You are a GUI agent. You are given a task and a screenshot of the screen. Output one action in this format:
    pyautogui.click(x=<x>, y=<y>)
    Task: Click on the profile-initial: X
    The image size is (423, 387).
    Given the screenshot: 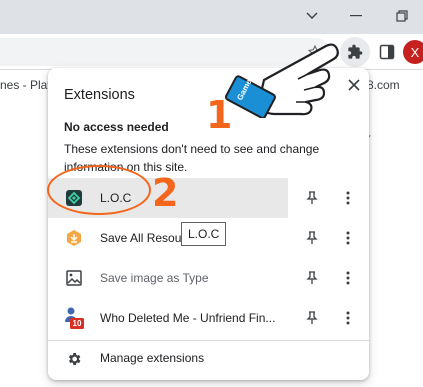 What is the action you would take?
    pyautogui.click(x=415, y=52)
    